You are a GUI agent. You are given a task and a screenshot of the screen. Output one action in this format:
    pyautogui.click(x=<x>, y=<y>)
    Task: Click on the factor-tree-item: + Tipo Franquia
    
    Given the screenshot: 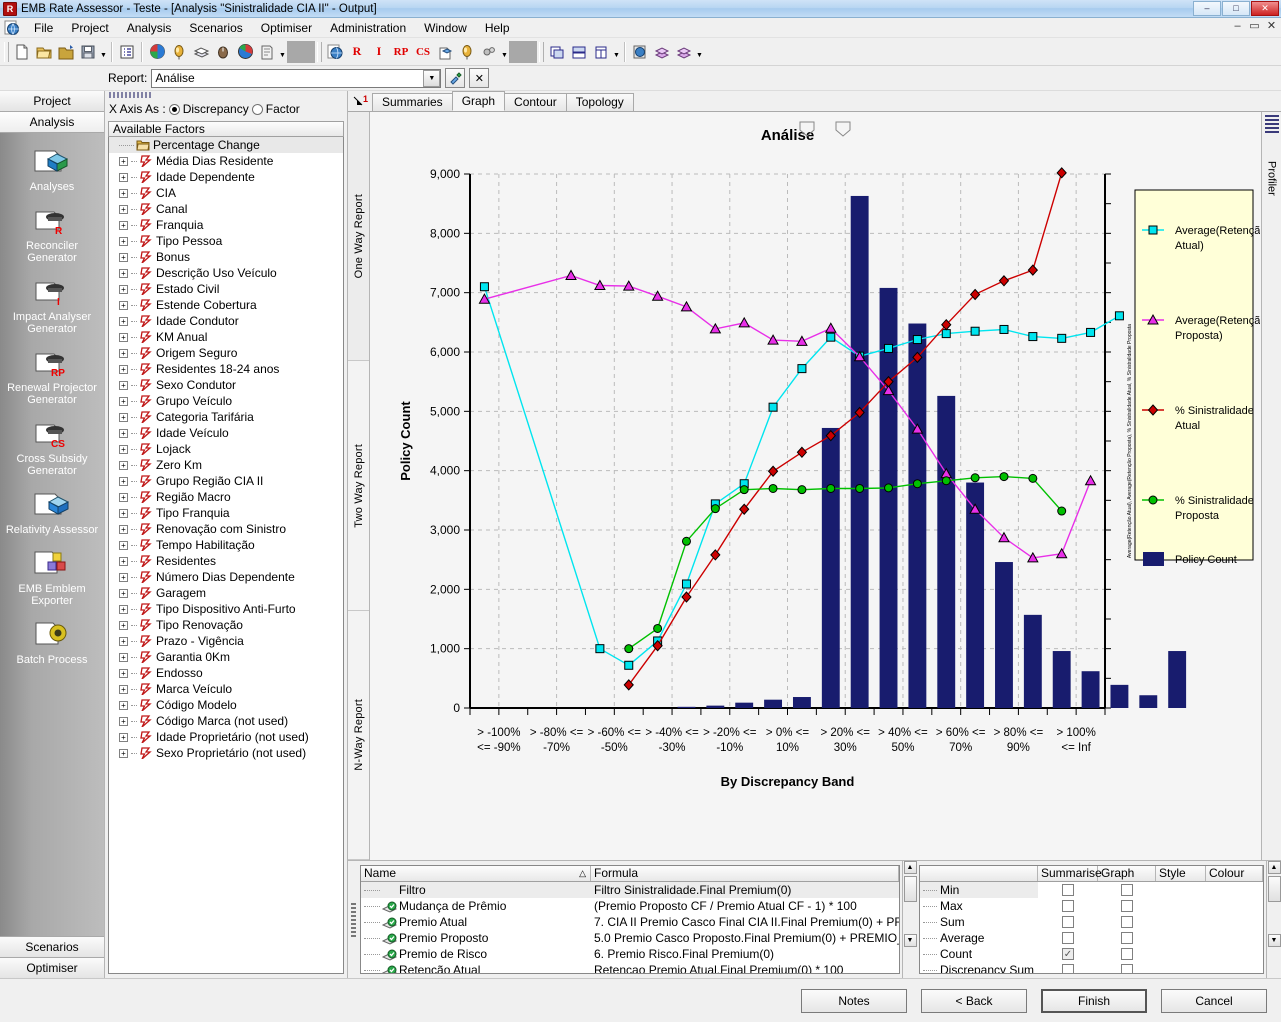 What is the action you would take?
    pyautogui.click(x=226, y=513)
    